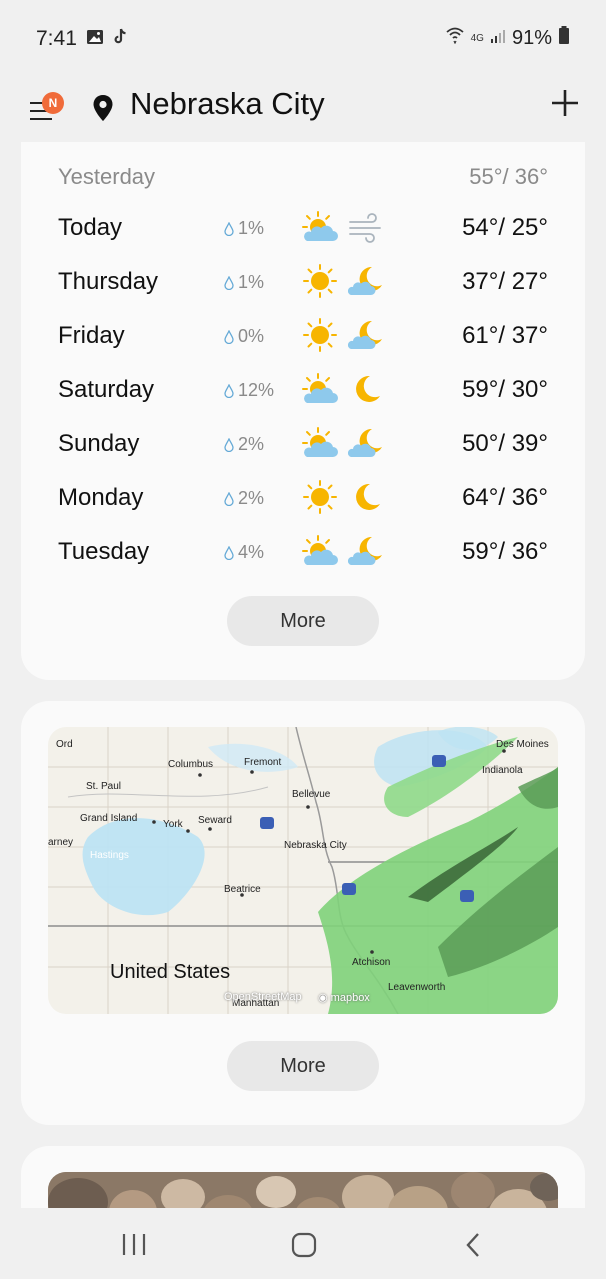  I want to click on precip-value: 4%, so click(251, 552).